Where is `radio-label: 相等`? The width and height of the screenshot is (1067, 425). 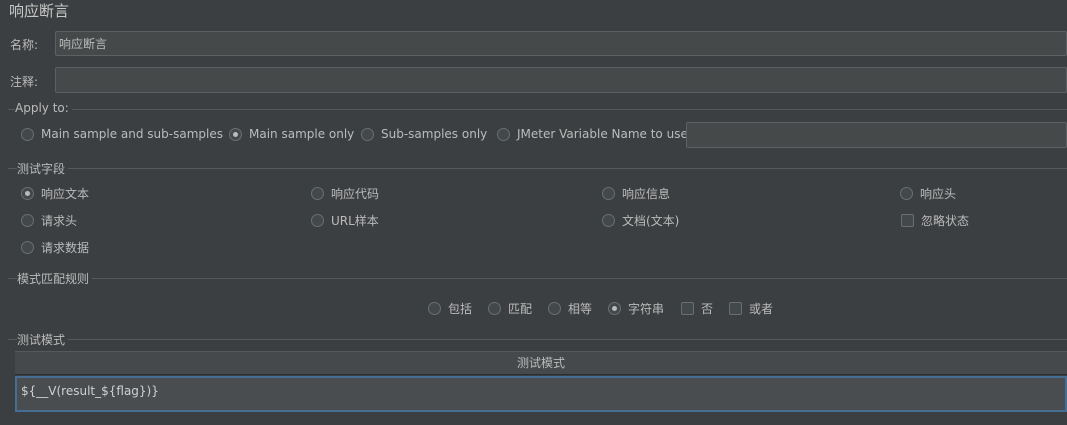
radio-label: 相等 is located at coordinates (580, 309).